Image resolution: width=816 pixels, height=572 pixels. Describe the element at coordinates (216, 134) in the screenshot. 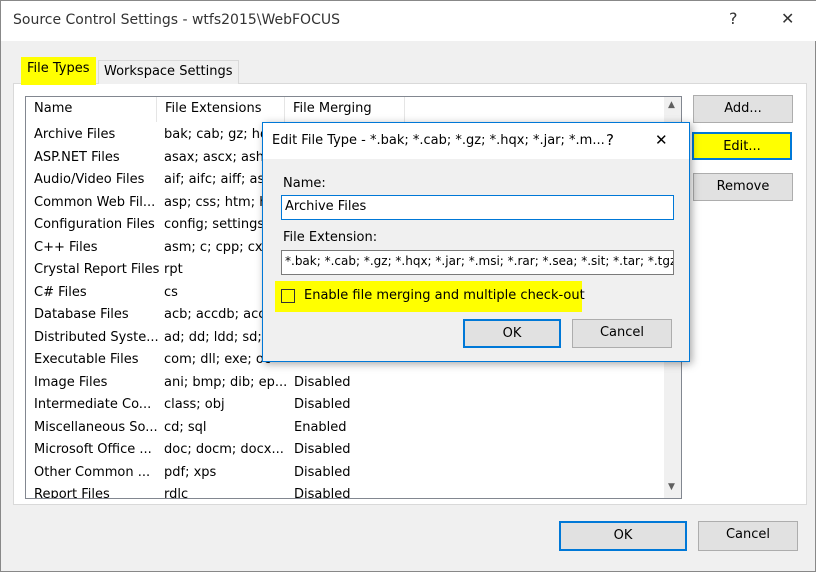

I see `extensions-cell: bak; cab; gz; hq` at that location.